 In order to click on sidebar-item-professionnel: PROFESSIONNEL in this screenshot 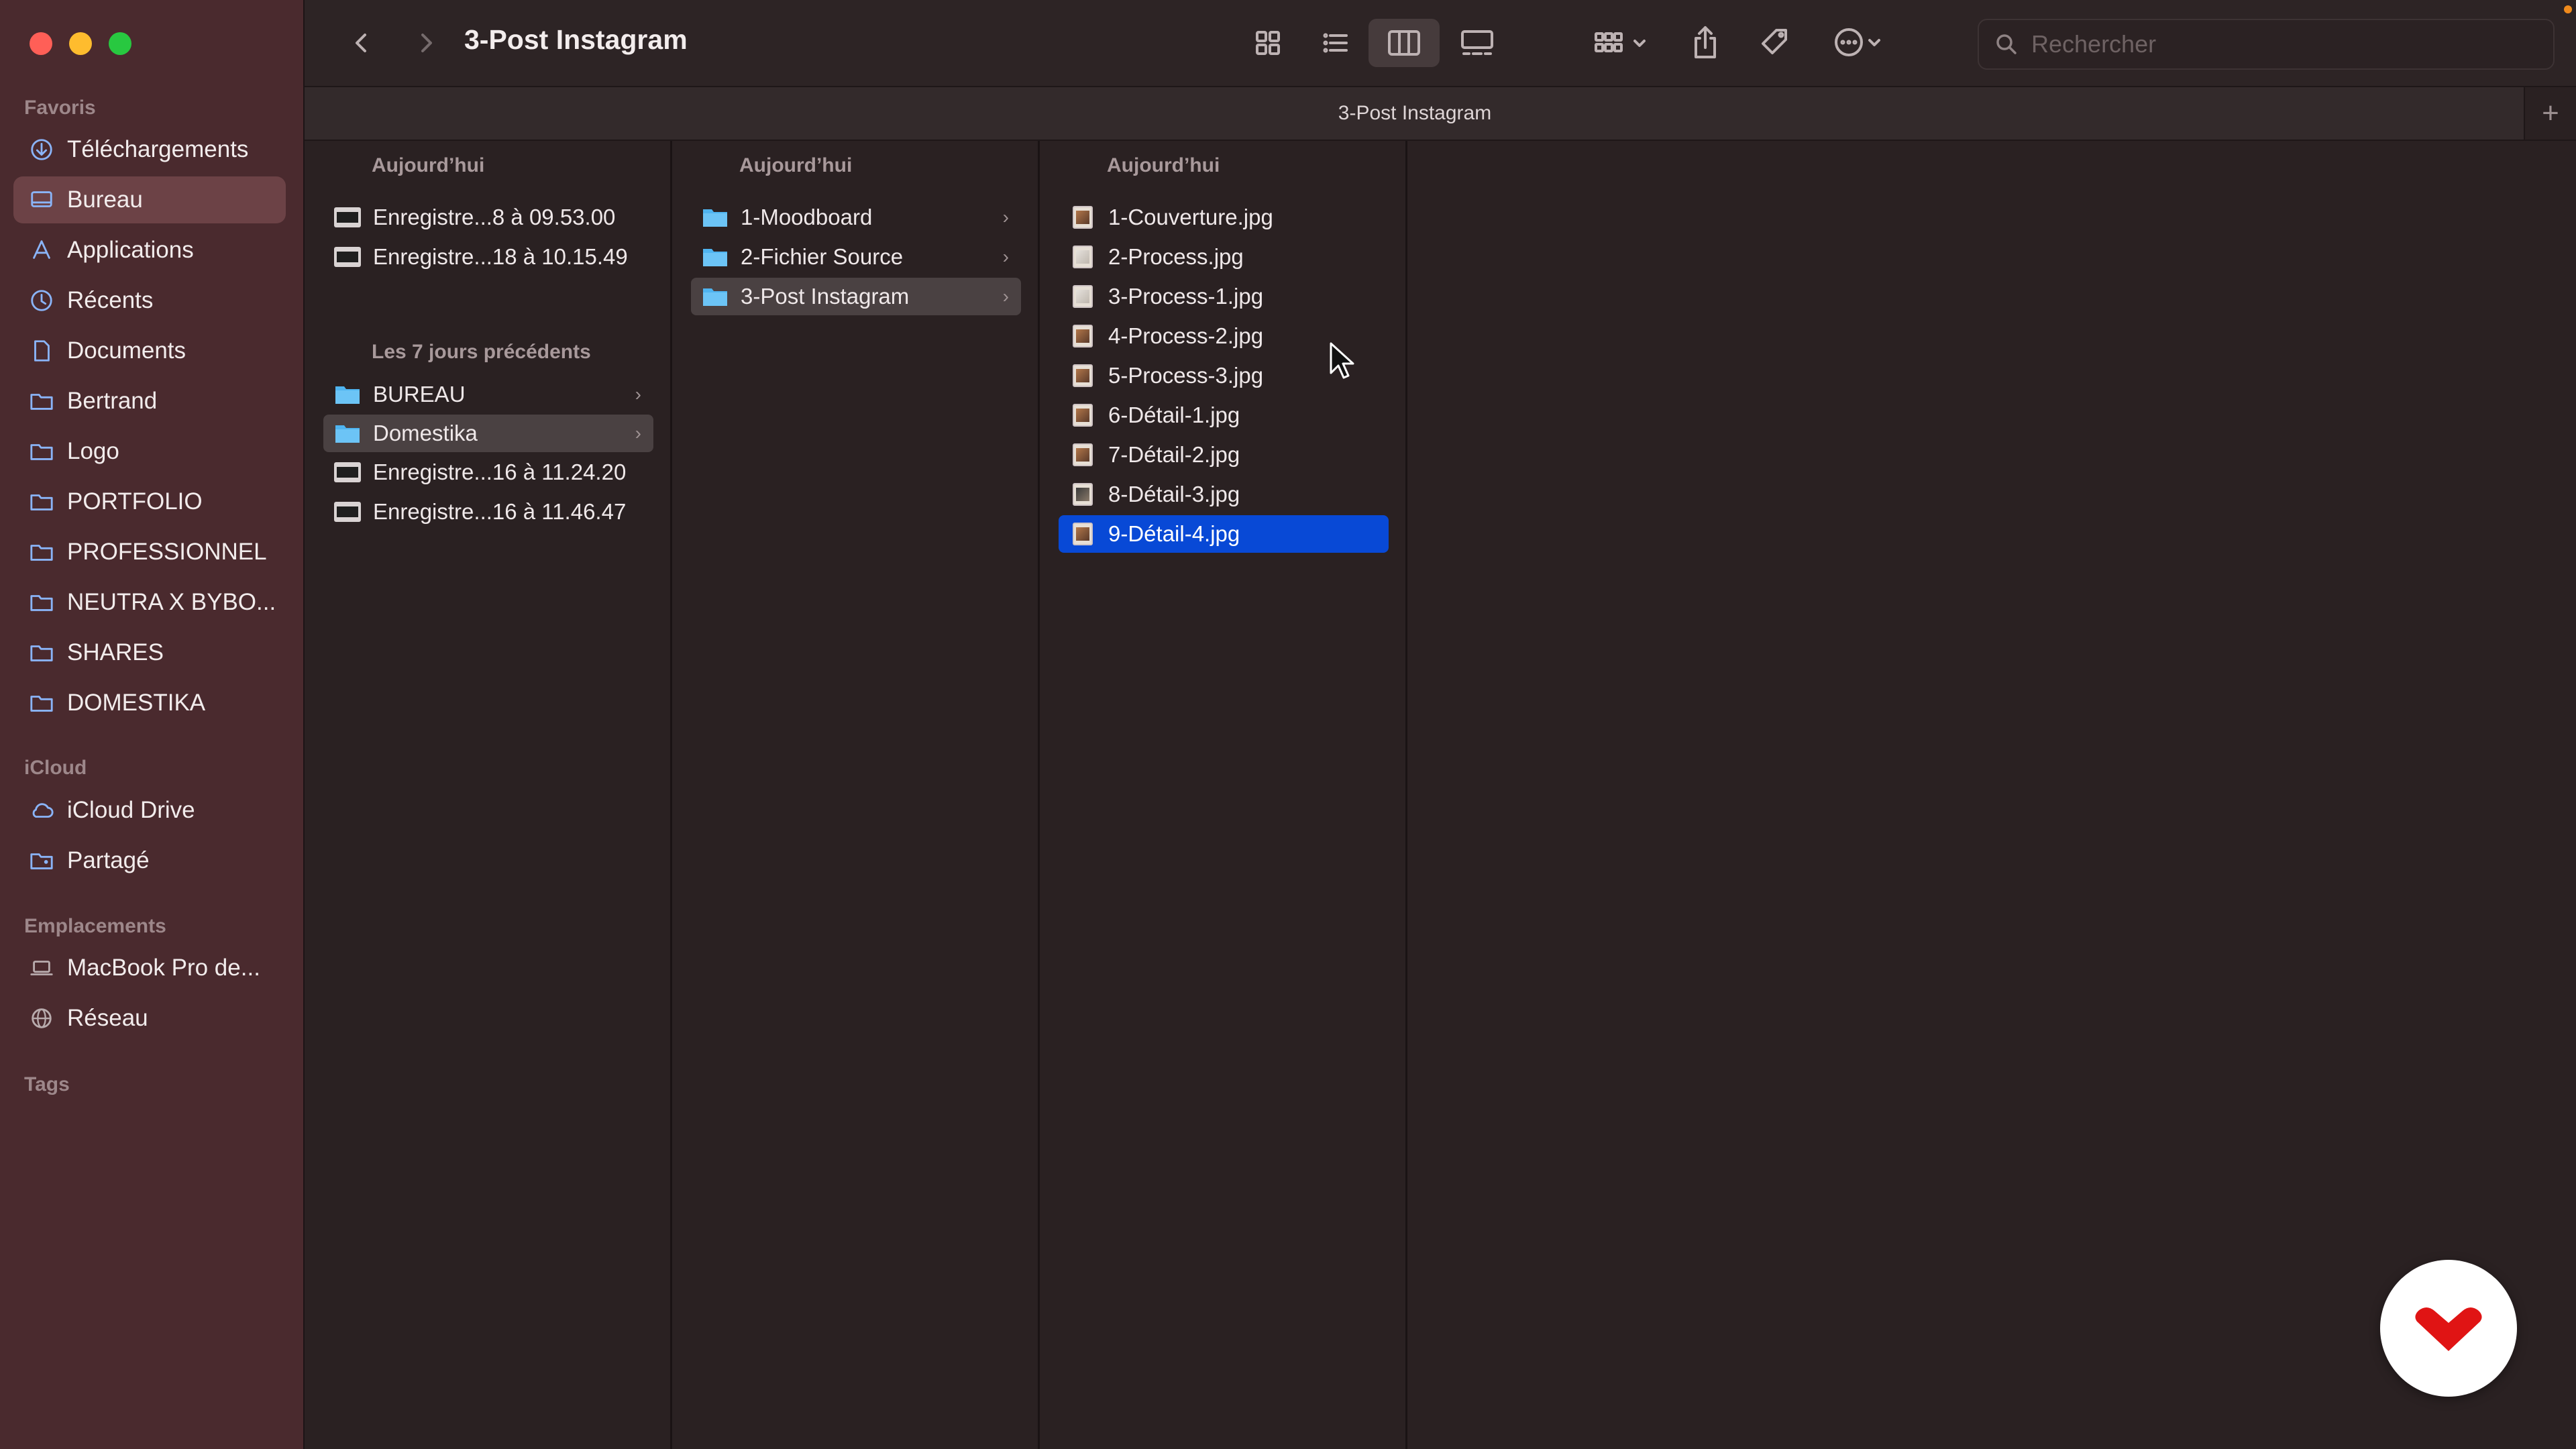, I will do `click(149, 552)`.